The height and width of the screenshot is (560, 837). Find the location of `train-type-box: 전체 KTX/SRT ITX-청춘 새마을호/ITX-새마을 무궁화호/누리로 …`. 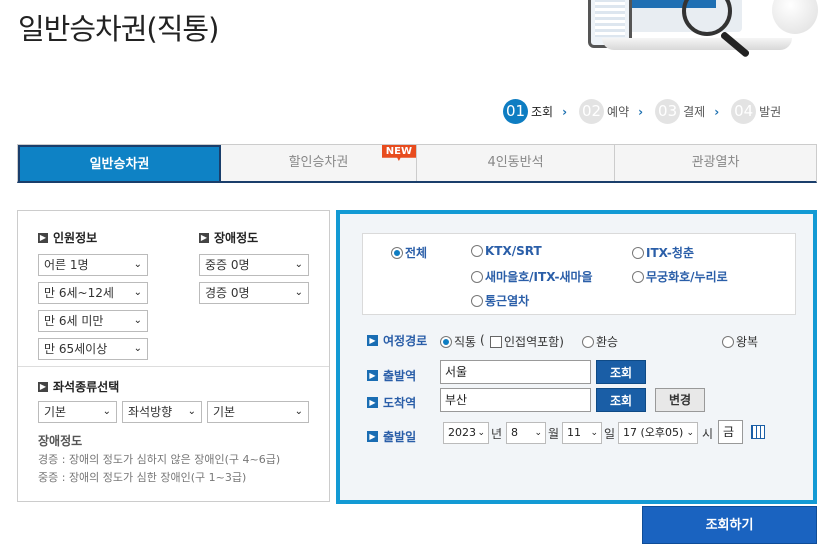

train-type-box: 전체 KTX/SRT ITX-청춘 새마을호/ITX-새마을 무궁화호/누리로 … is located at coordinates (579, 274).